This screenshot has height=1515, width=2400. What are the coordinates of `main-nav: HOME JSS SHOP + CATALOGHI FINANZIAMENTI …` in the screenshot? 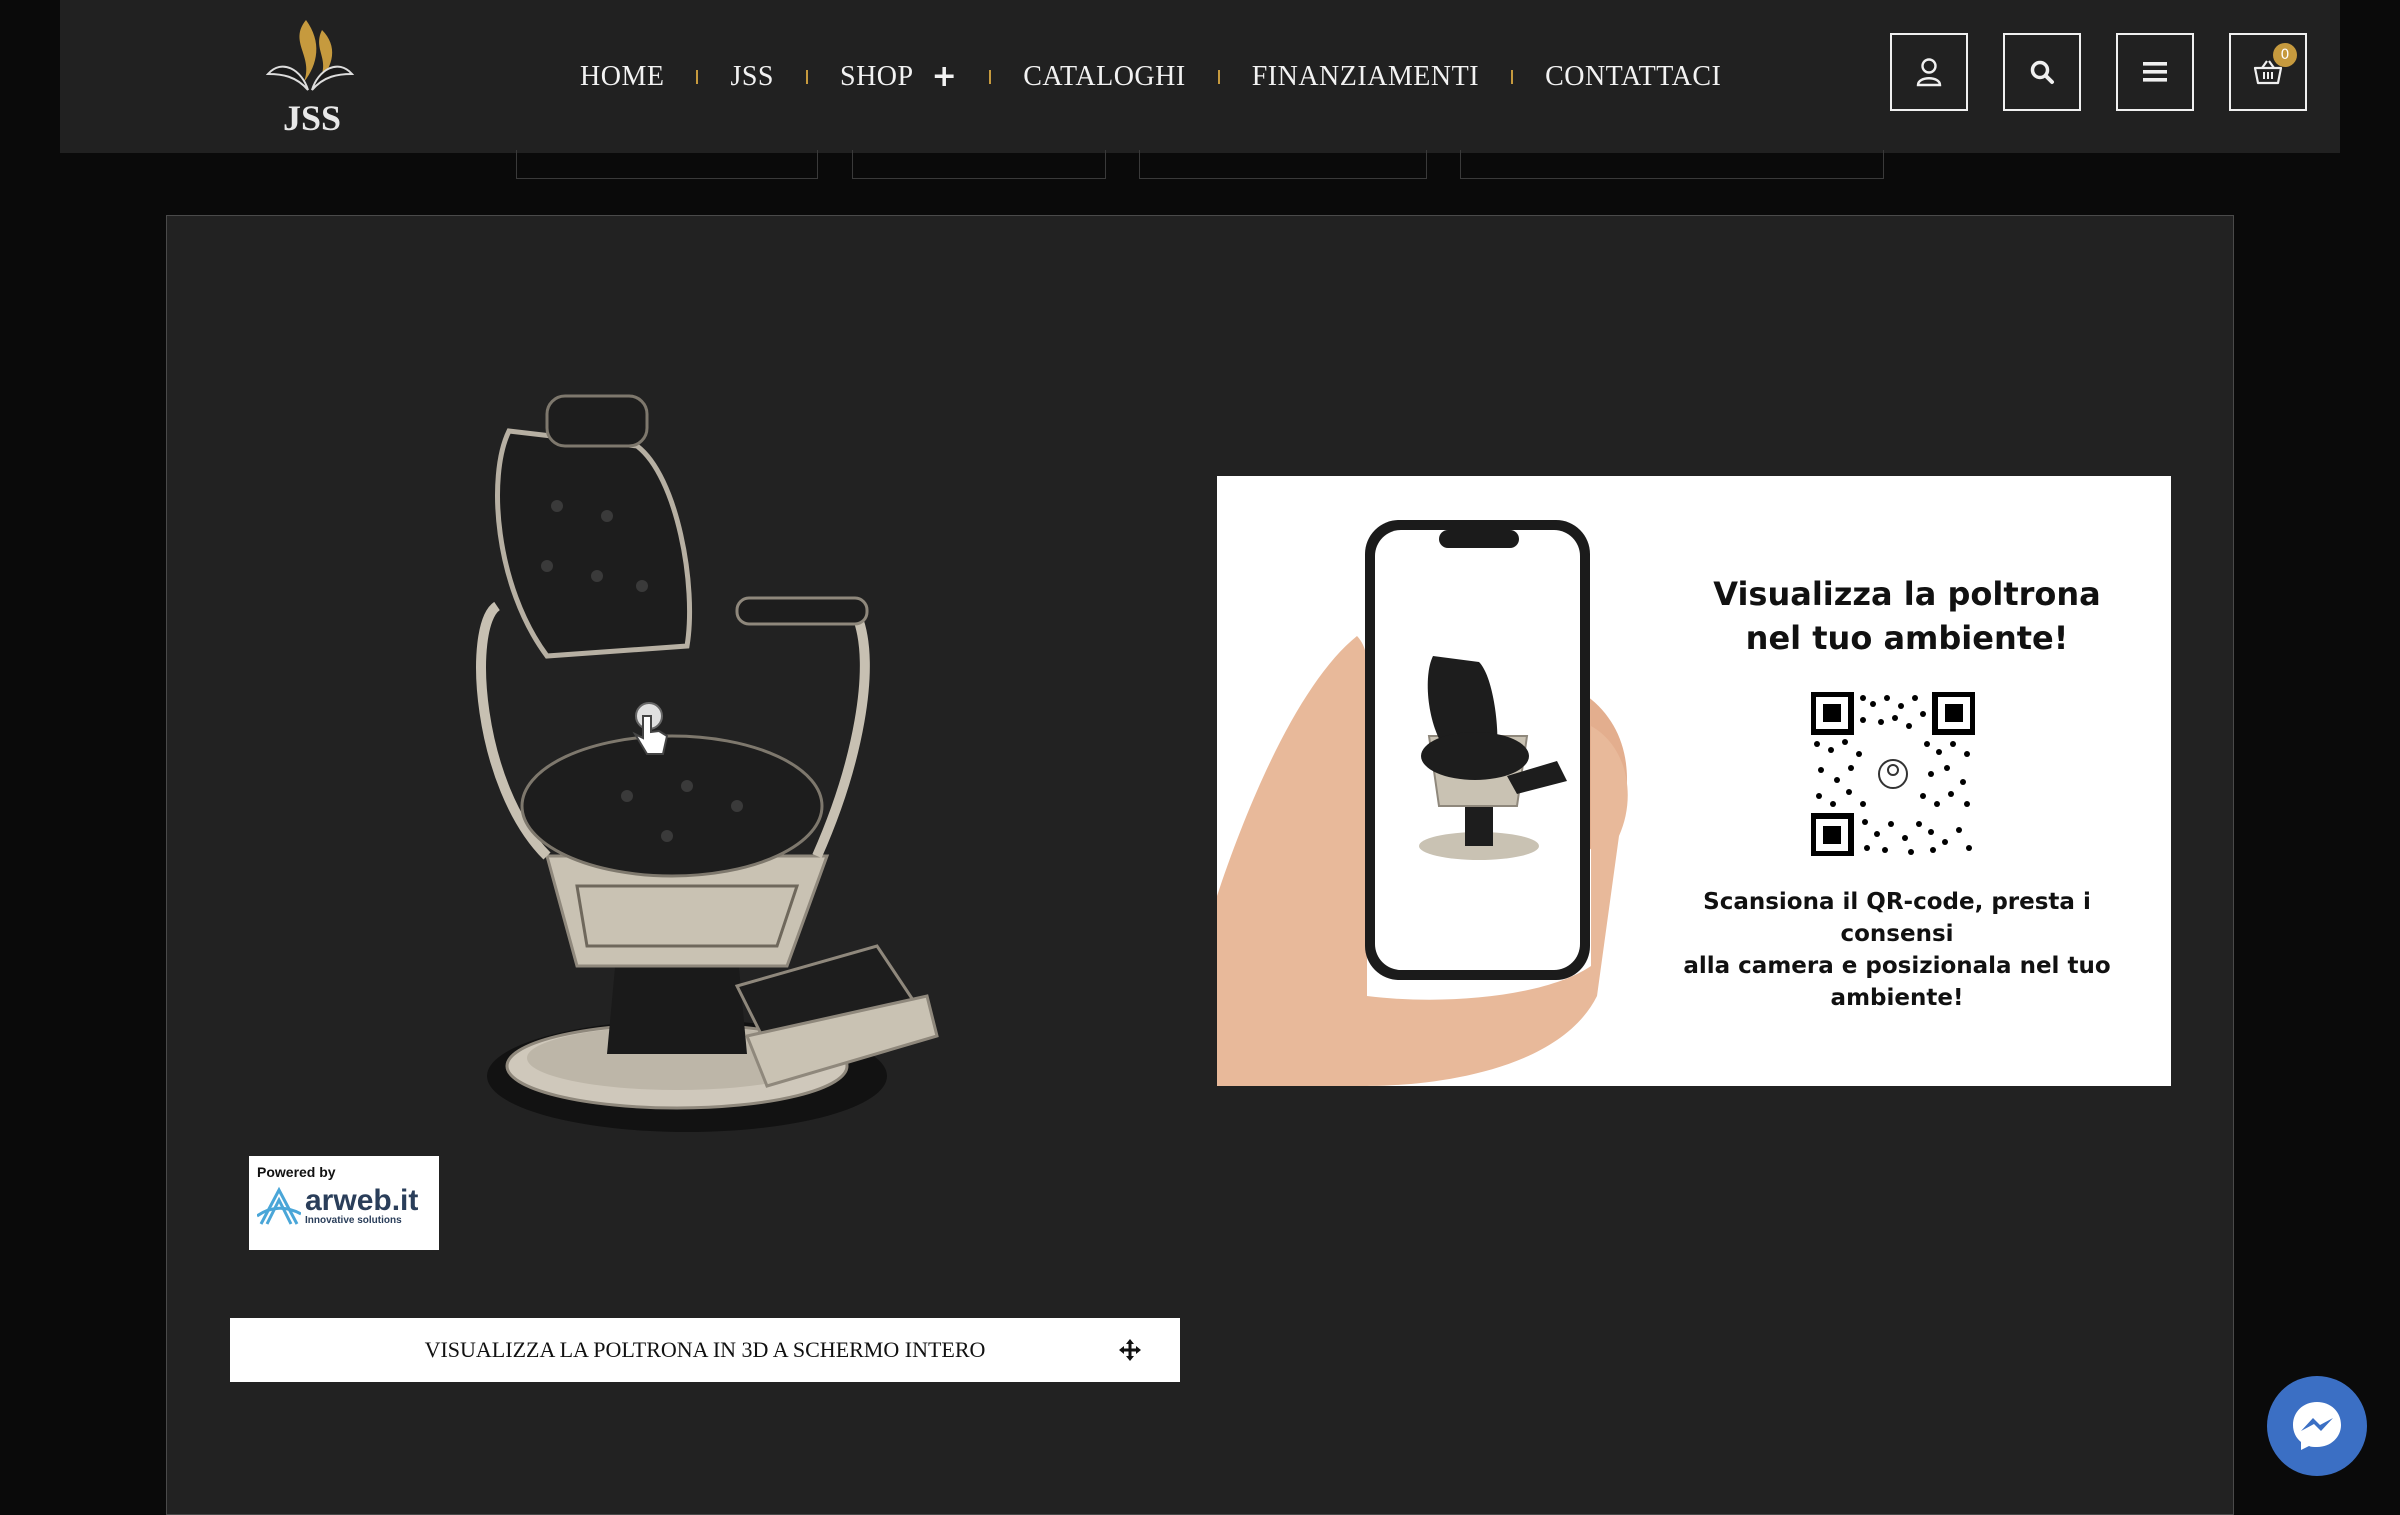 It's located at (1150, 76).